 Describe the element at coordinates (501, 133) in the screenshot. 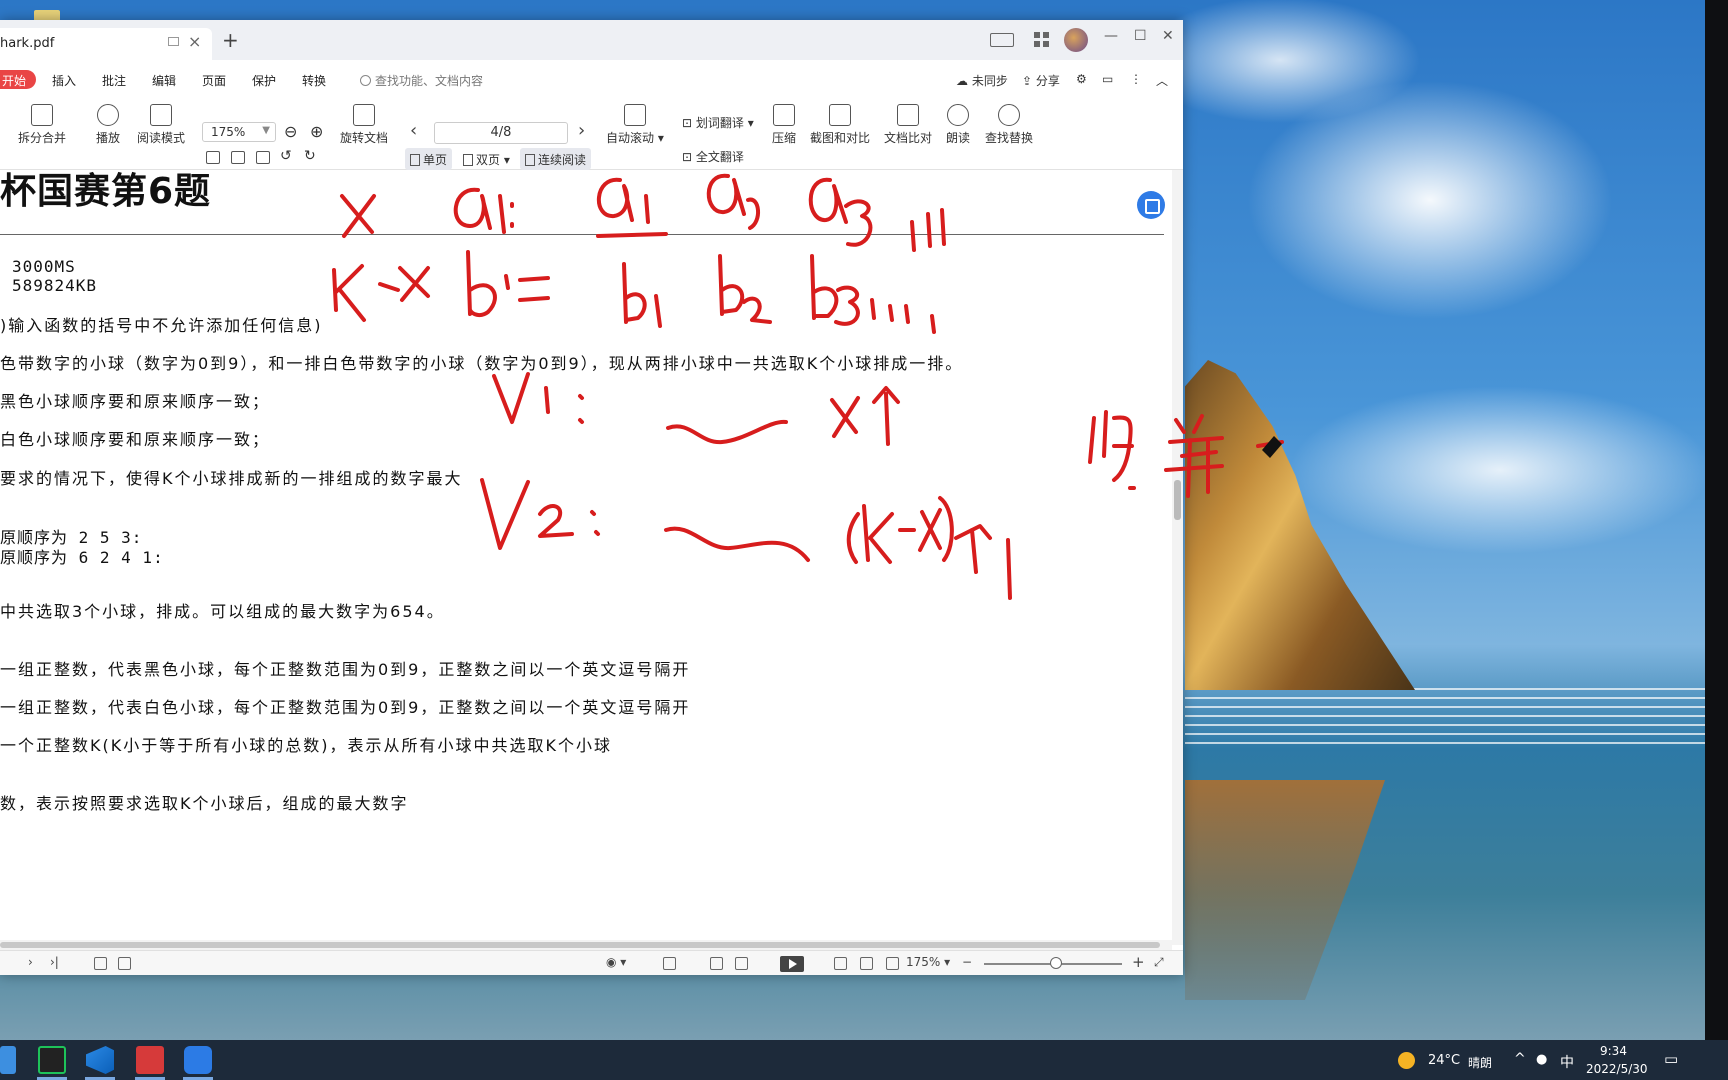

I see `page-number-input: 4/8` at that location.